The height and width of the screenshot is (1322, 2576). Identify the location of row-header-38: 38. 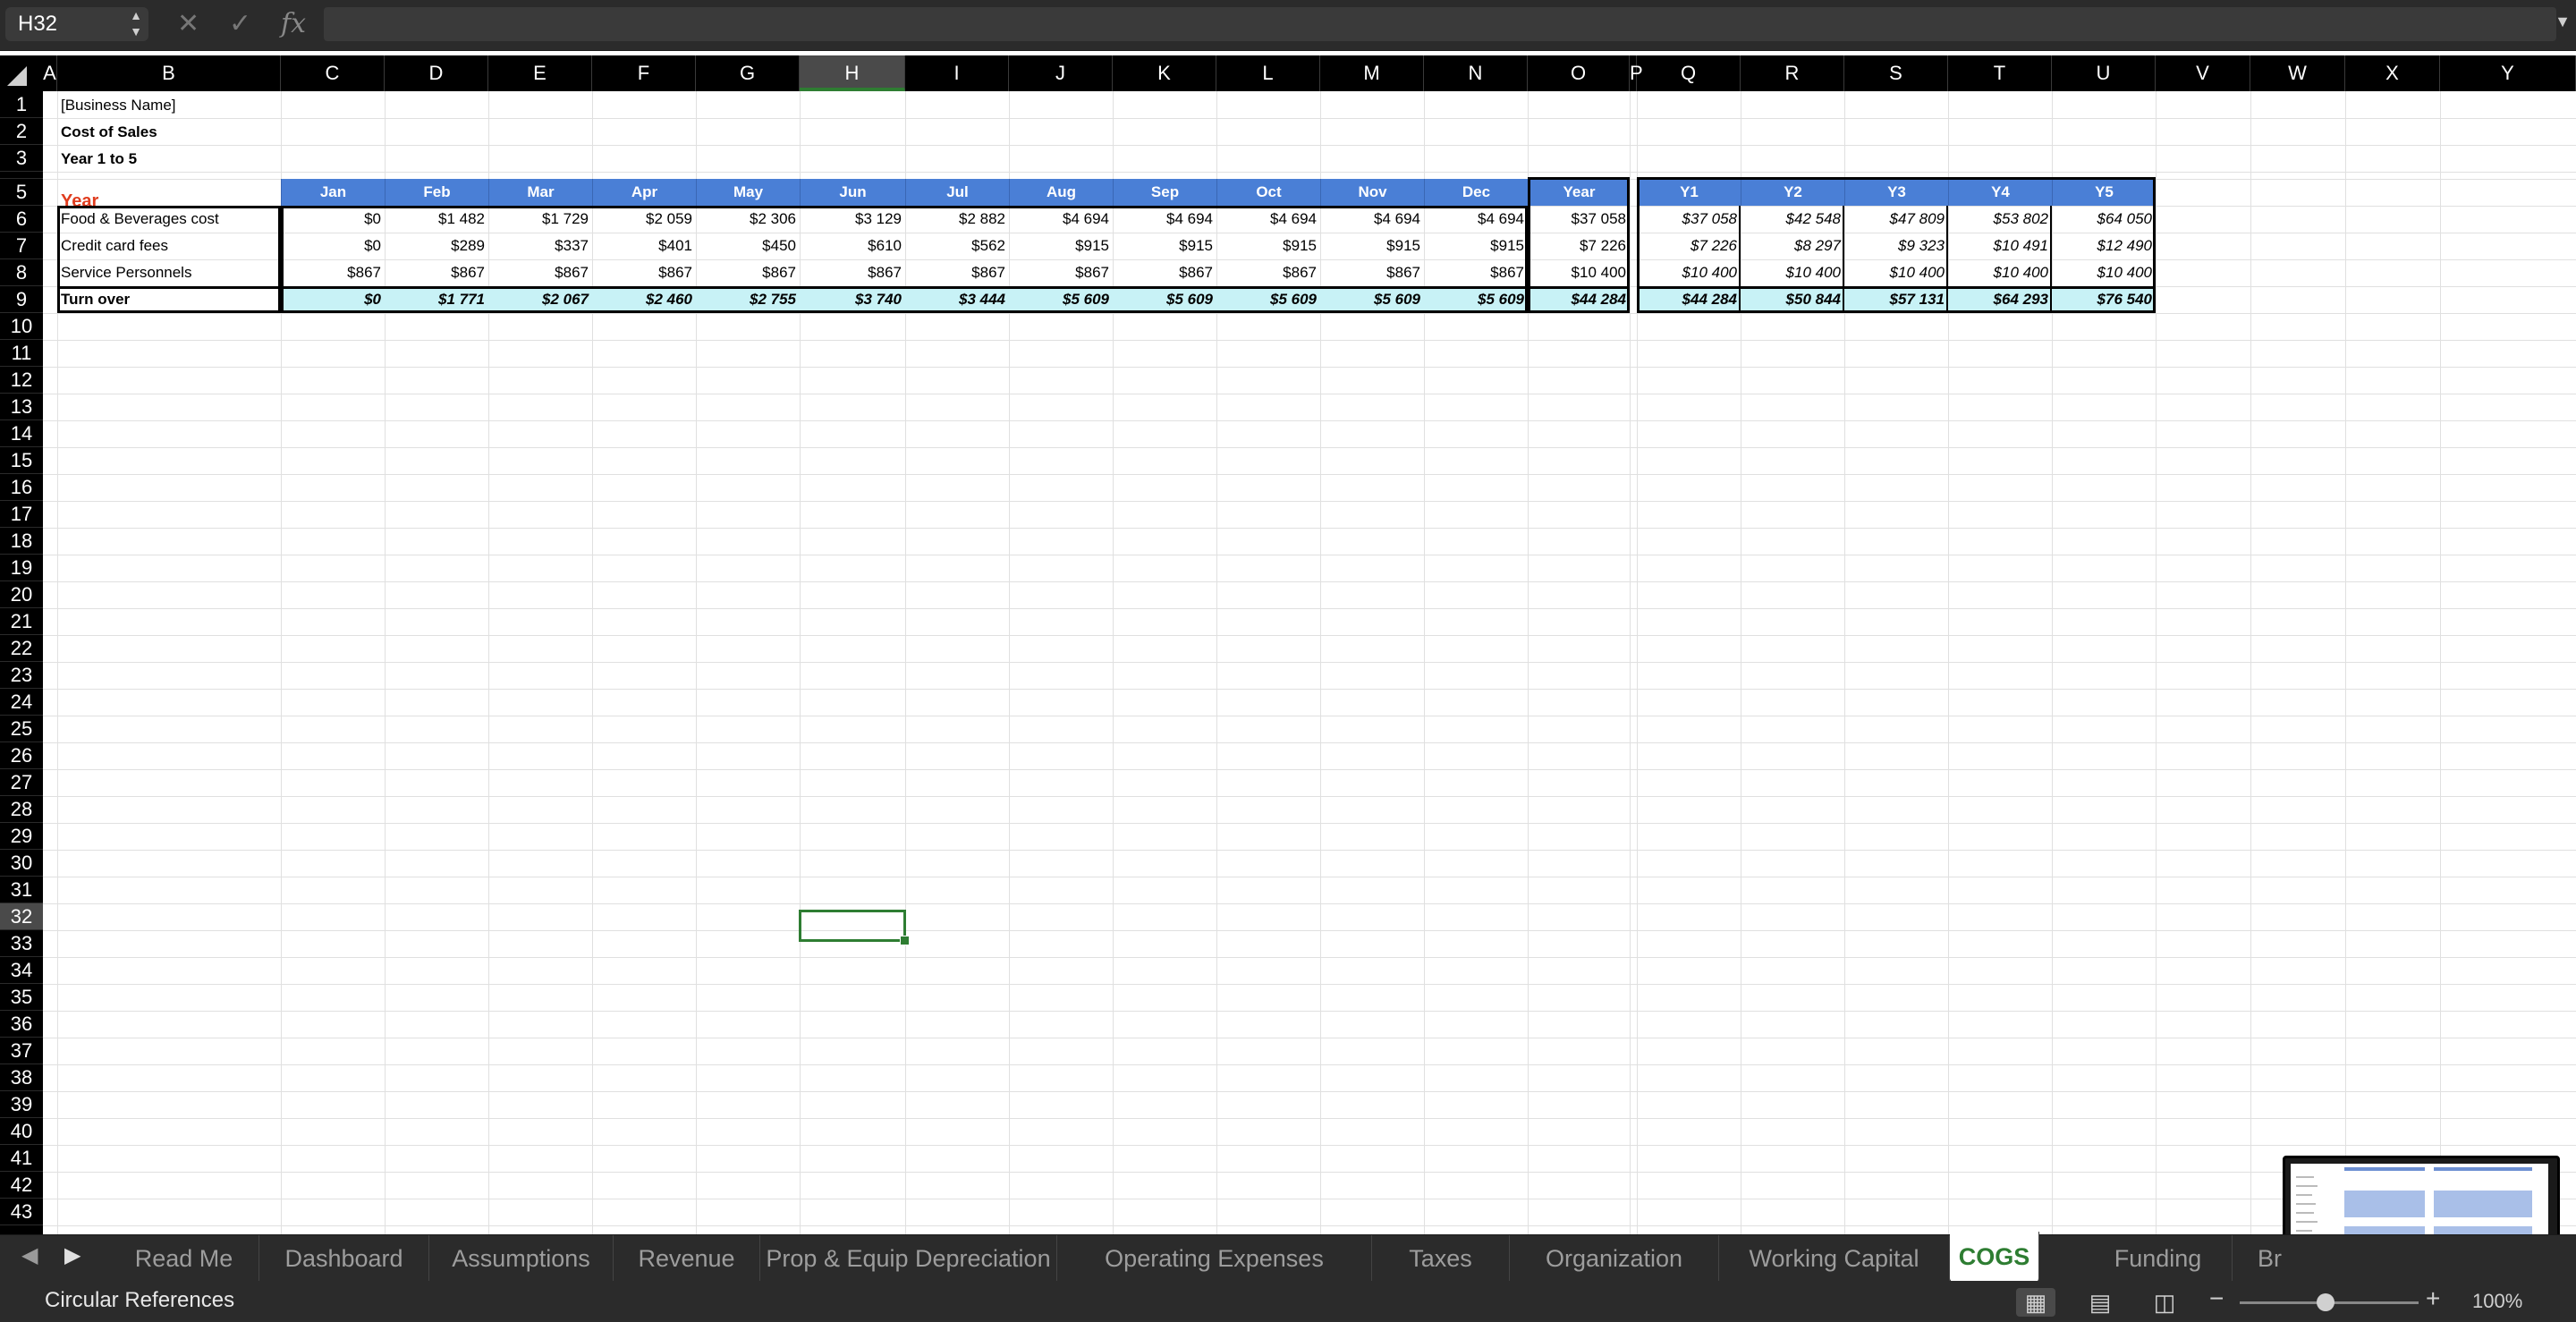
(21, 1077).